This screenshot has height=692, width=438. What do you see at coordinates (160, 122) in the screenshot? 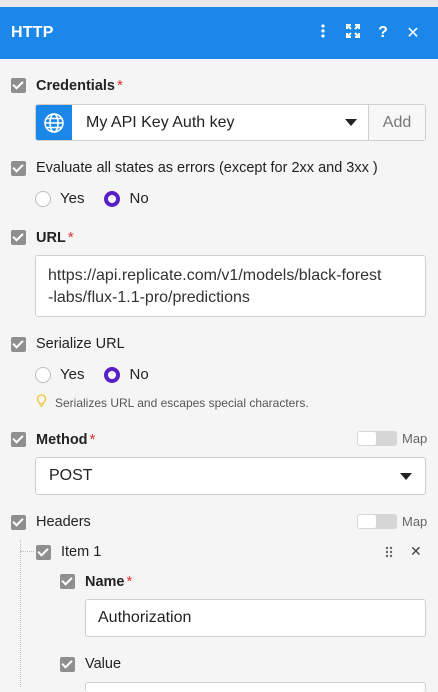
I see `credentials-value: My API Key Auth key` at bounding box center [160, 122].